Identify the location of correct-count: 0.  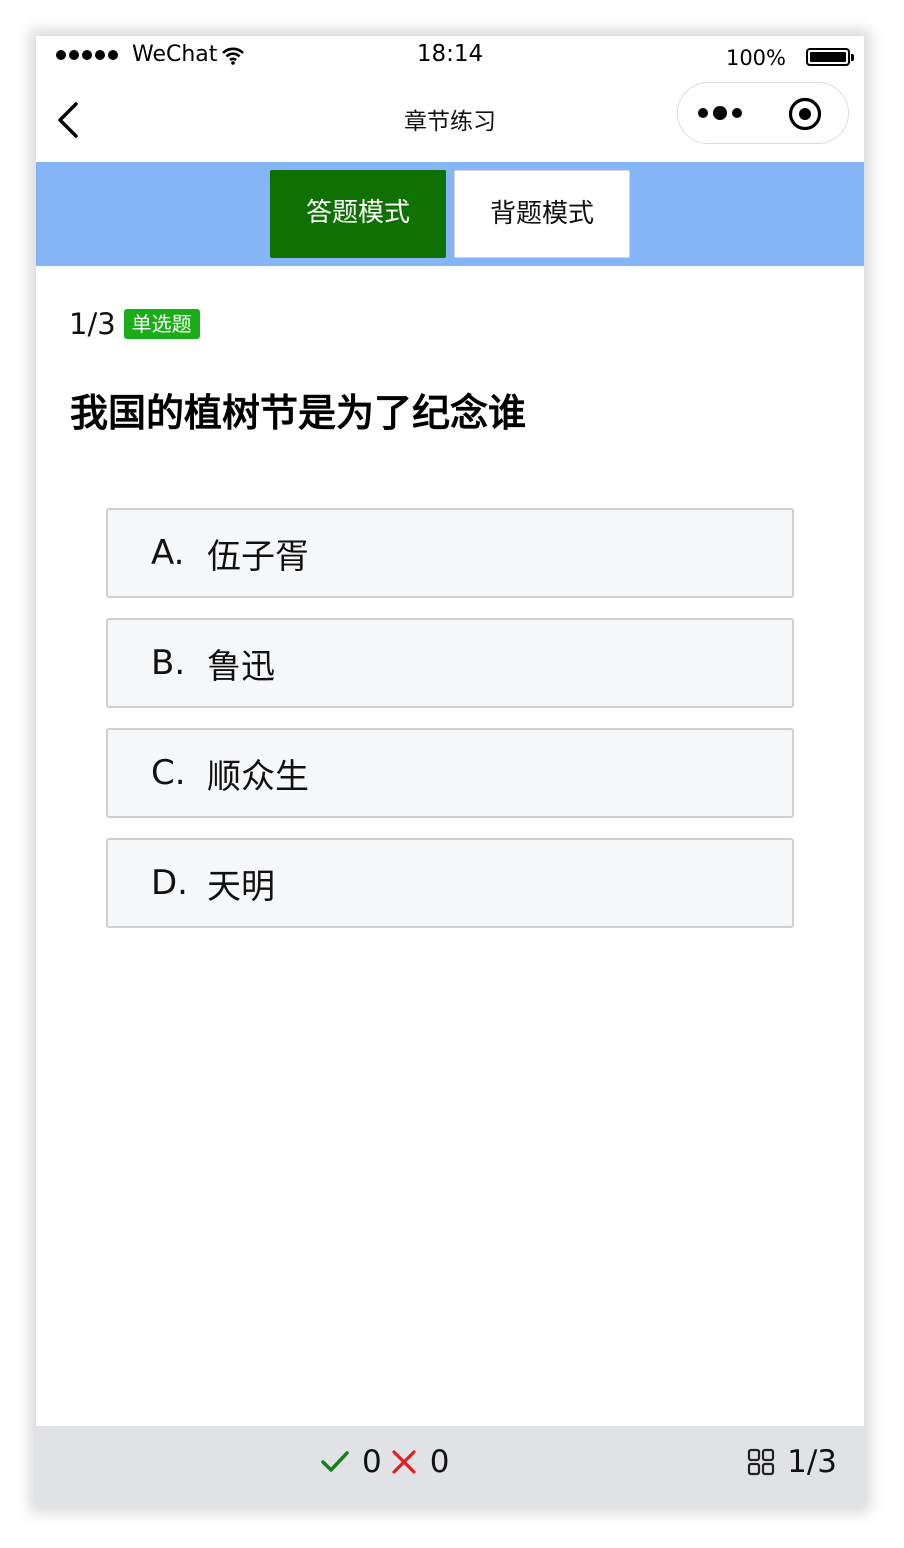
(372, 1462).